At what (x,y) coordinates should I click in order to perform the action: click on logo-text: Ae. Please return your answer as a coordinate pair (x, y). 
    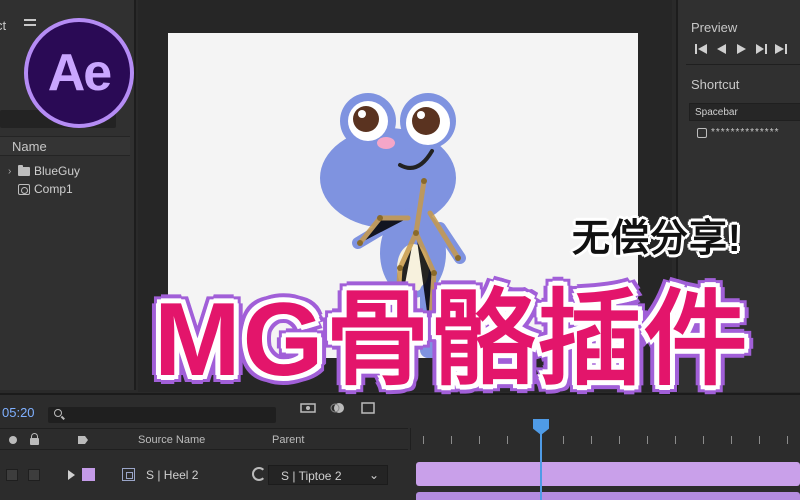
    Looking at the image, I should click on (80, 73).